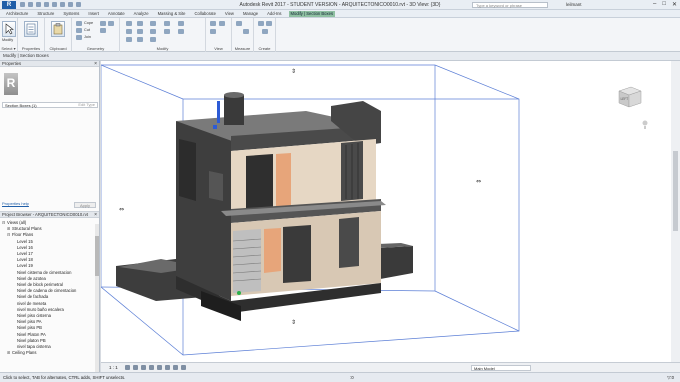 The height and width of the screenshot is (382, 680). Describe the element at coordinates (97, 299) in the screenshot. I see `browser-scrollbar` at that location.